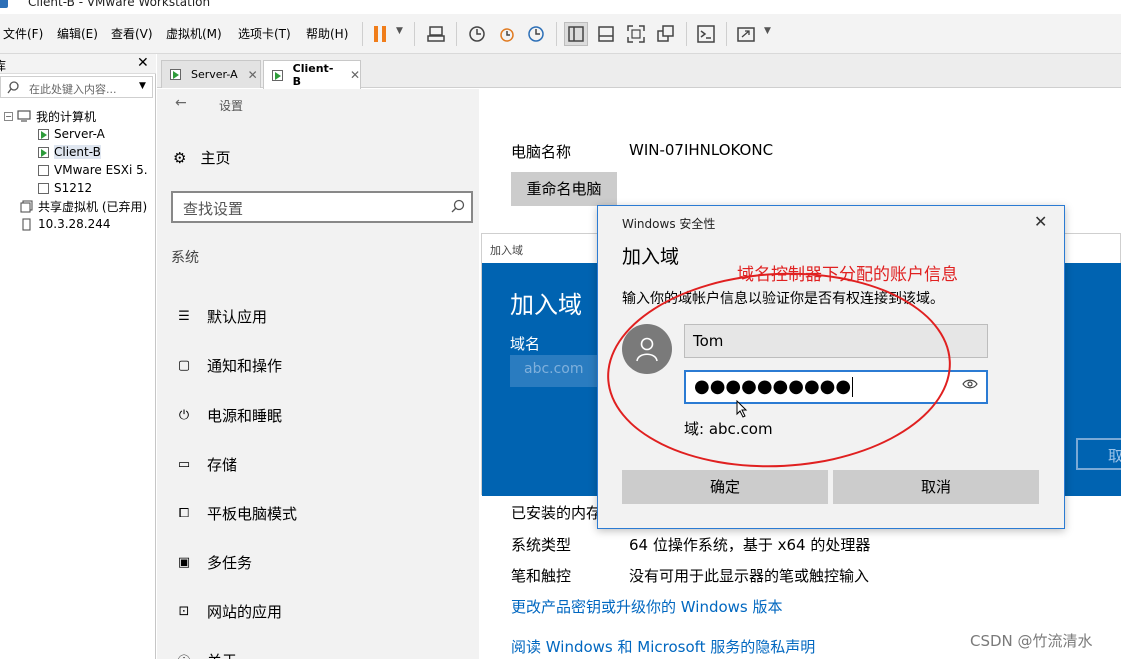 The width and height of the screenshot is (1121, 659). I want to click on join-domain-cancel-button: 取, so click(1098, 454).